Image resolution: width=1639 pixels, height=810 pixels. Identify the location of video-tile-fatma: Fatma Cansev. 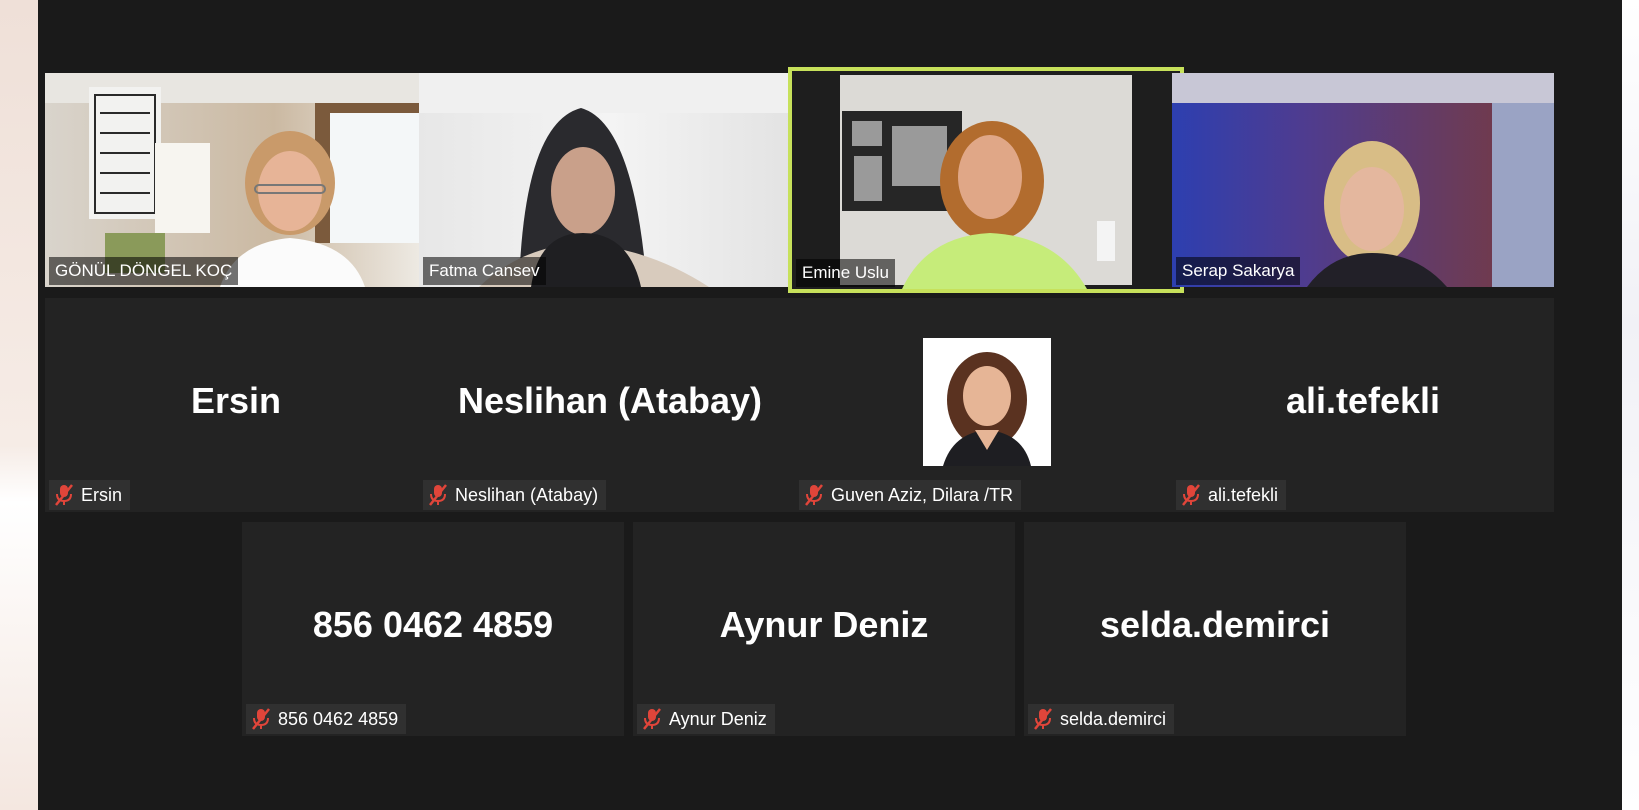
(610, 180).